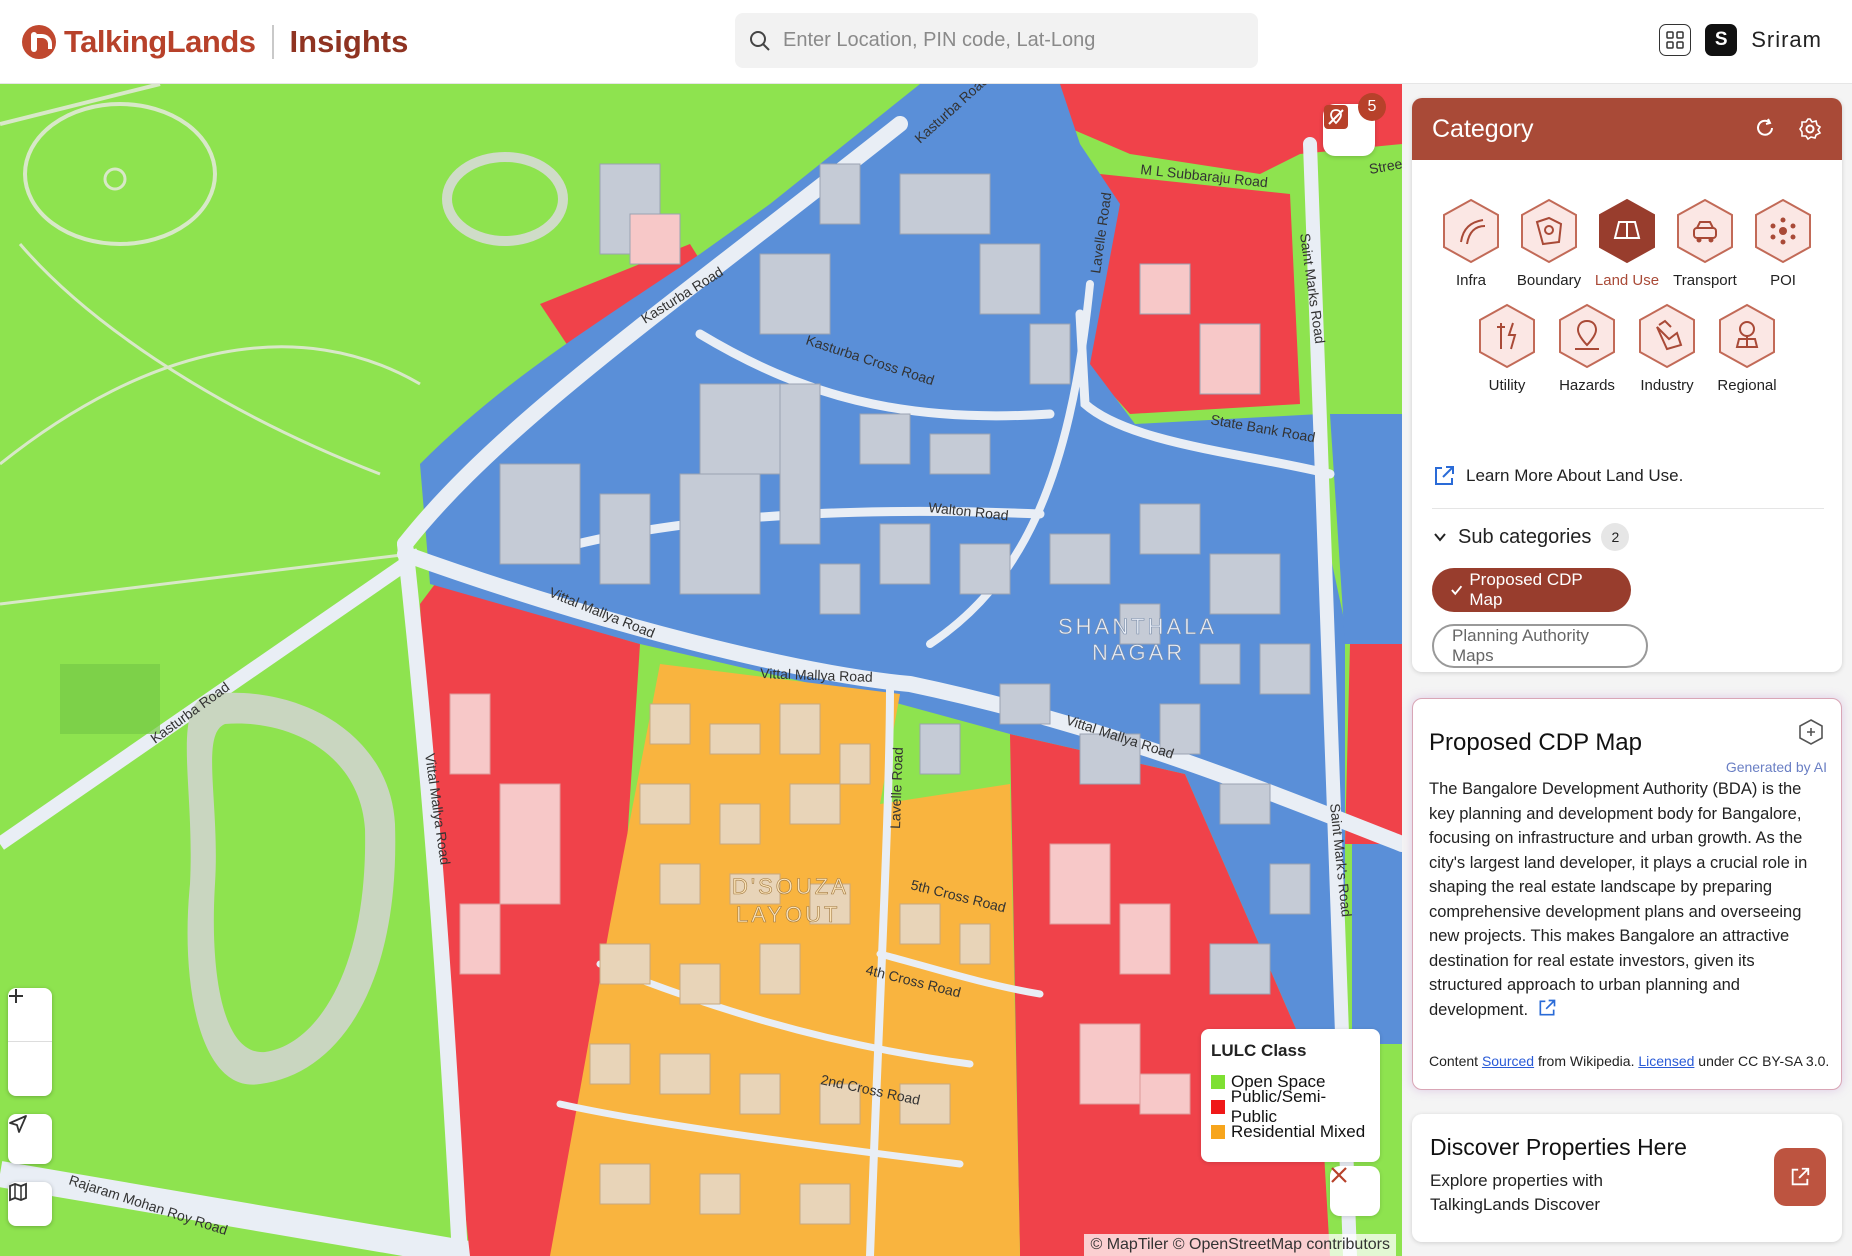  What do you see at coordinates (760, 40) in the screenshot?
I see `search-icon` at bounding box center [760, 40].